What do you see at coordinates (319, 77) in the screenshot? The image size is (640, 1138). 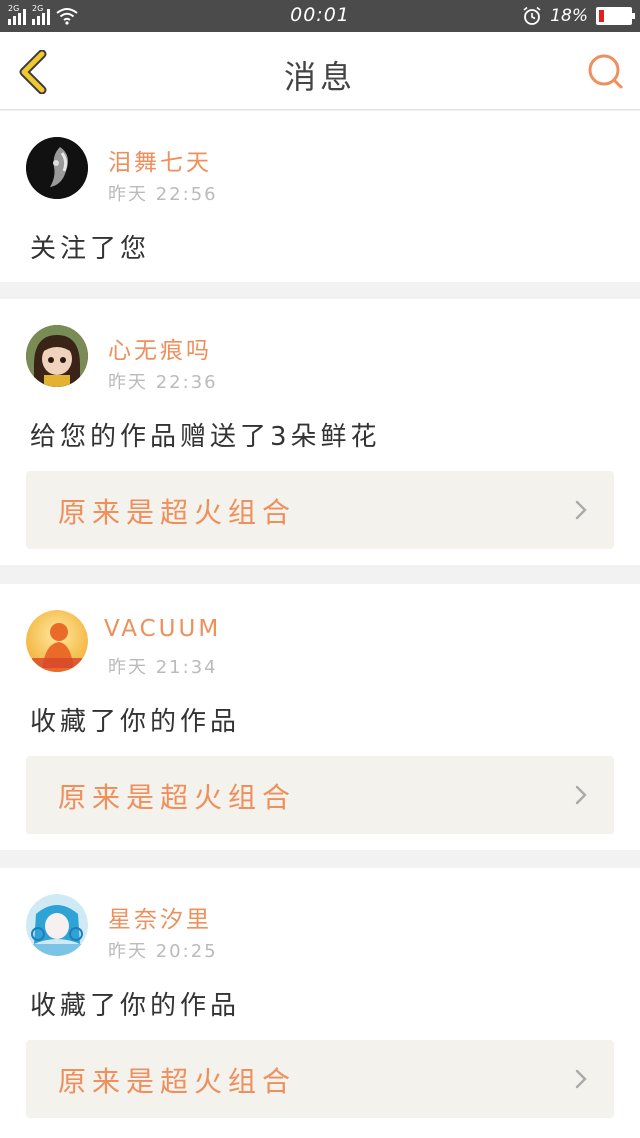 I see `page-title: 消息` at bounding box center [319, 77].